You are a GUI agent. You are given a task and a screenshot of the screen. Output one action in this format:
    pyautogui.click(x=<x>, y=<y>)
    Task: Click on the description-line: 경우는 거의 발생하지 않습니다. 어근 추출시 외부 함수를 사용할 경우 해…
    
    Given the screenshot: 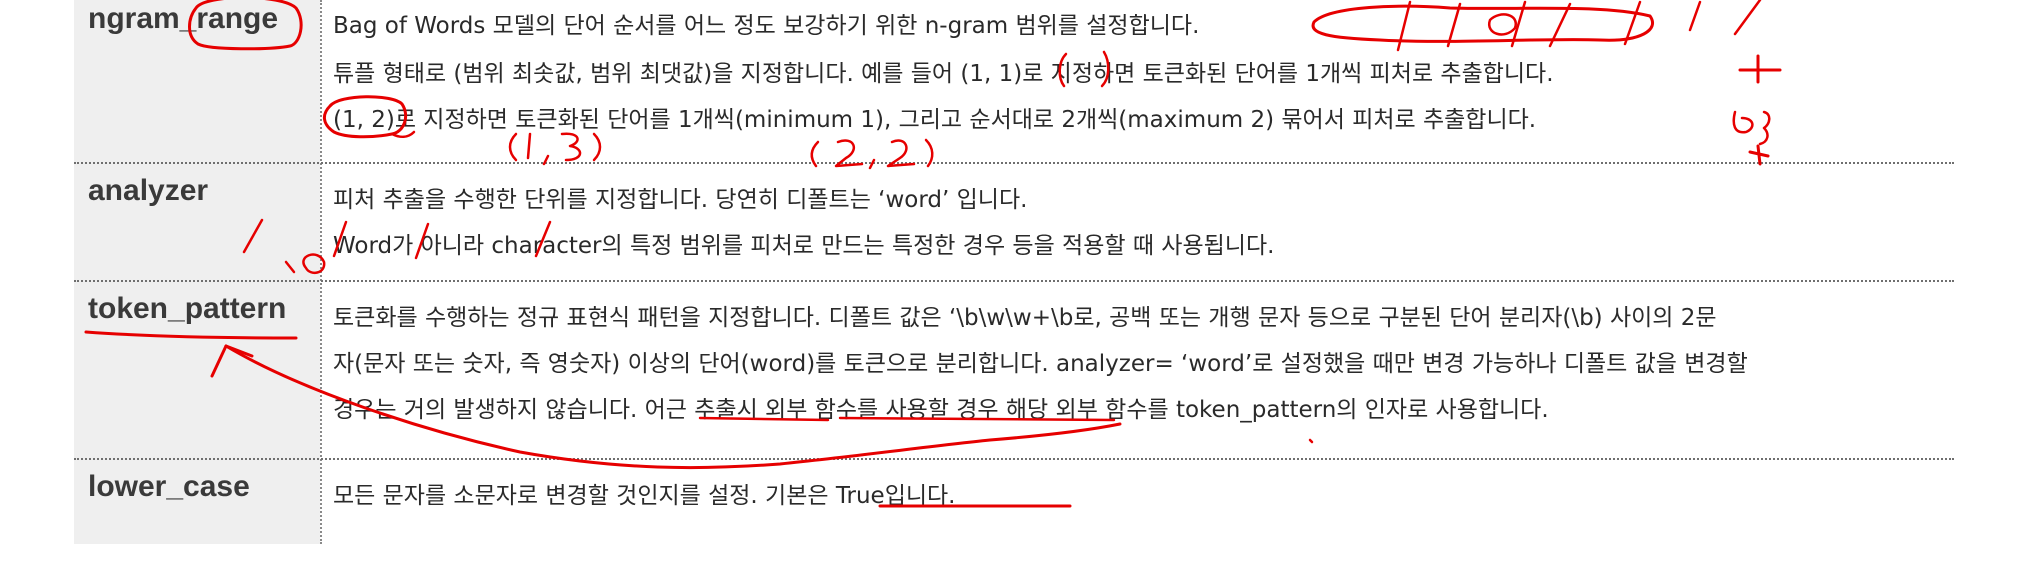 What is the action you would take?
    pyautogui.click(x=941, y=410)
    